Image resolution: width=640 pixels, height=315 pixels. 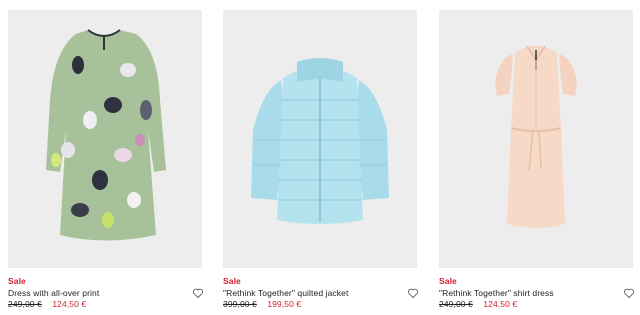 I want to click on quilted-jacket-image, so click(x=320, y=141).